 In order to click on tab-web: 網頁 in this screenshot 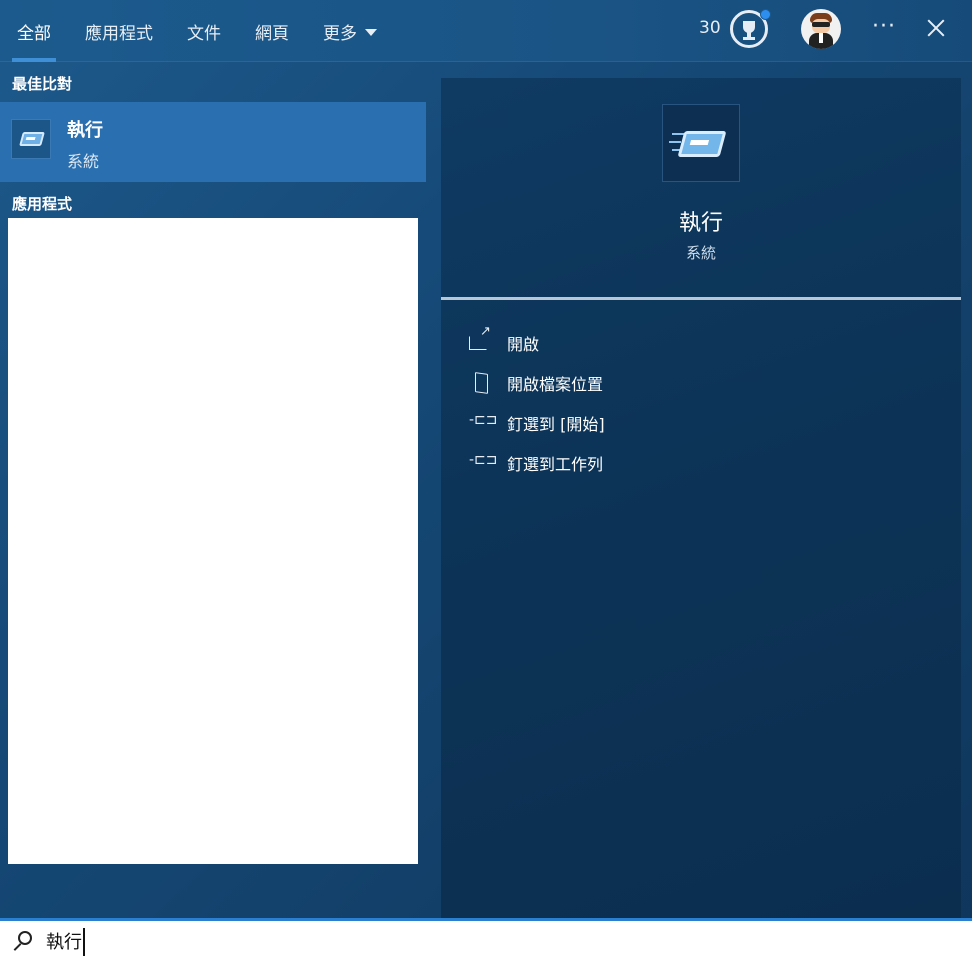, I will do `click(272, 31)`.